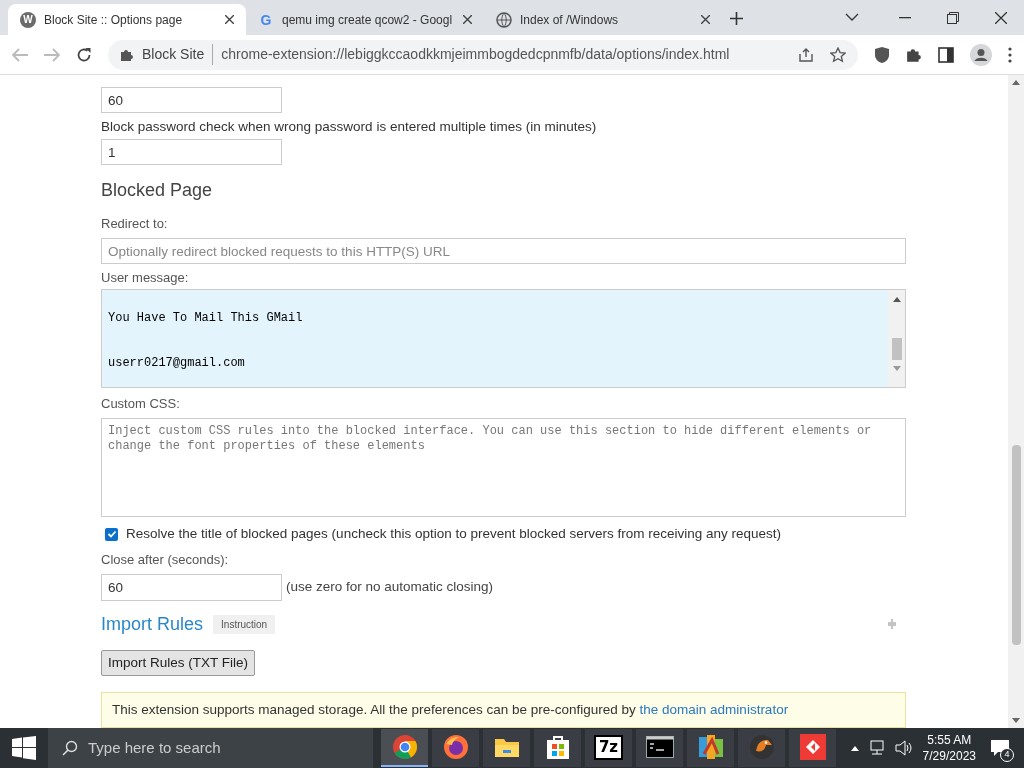  Describe the element at coordinates (157, 191) in the screenshot. I see `section-heading: Blocked Page` at that location.